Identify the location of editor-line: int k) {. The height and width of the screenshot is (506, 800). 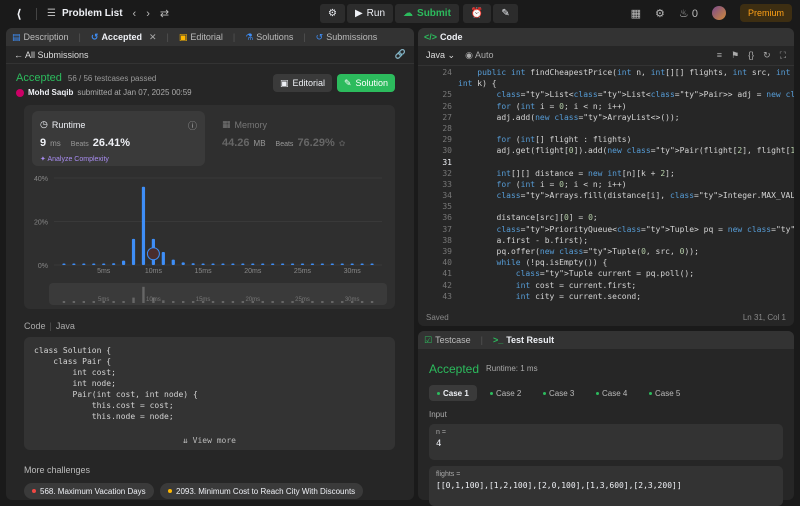
(606, 83).